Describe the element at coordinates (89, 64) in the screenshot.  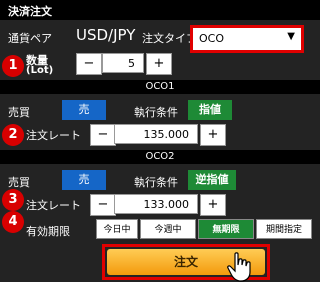
I see `qty-minus-button: −` at that location.